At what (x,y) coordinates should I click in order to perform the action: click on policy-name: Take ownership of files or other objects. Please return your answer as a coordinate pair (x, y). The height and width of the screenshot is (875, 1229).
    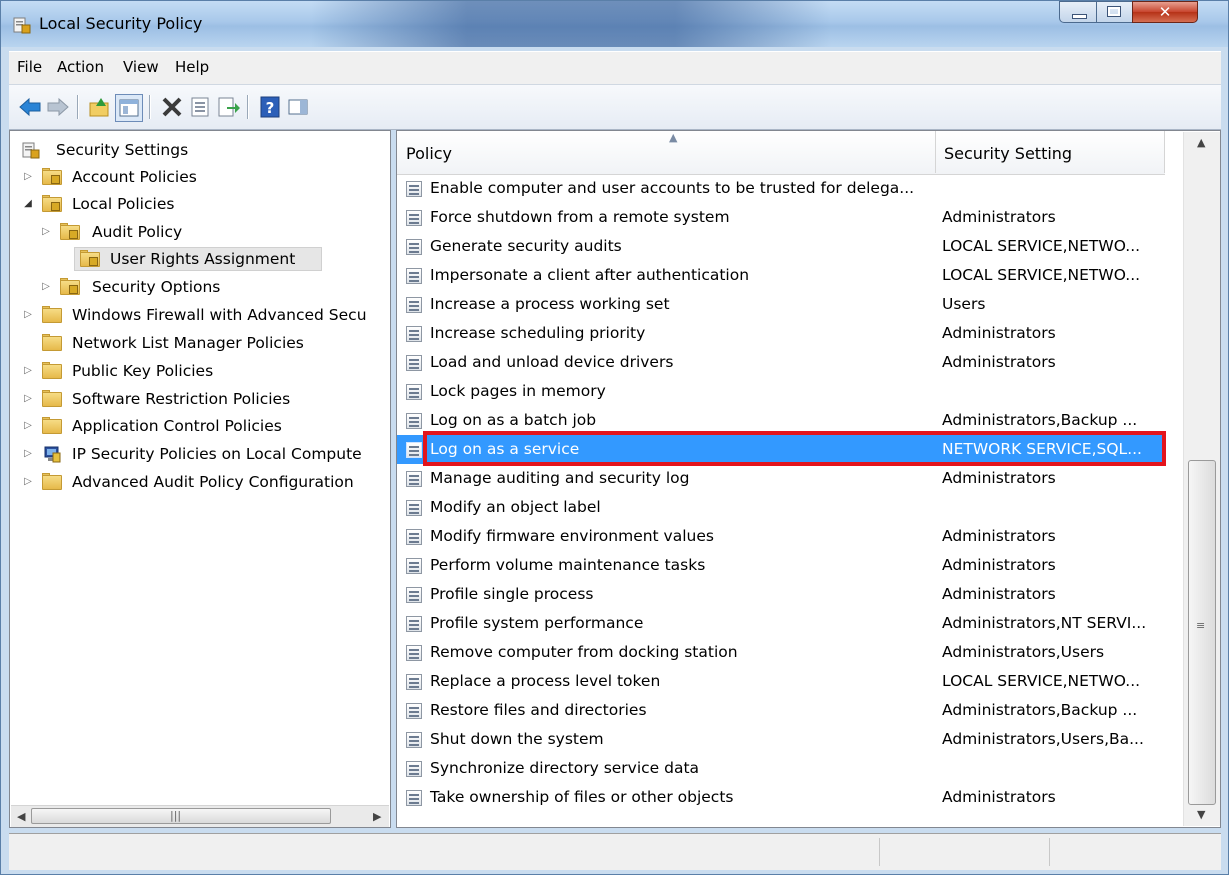
    Looking at the image, I should click on (582, 797).